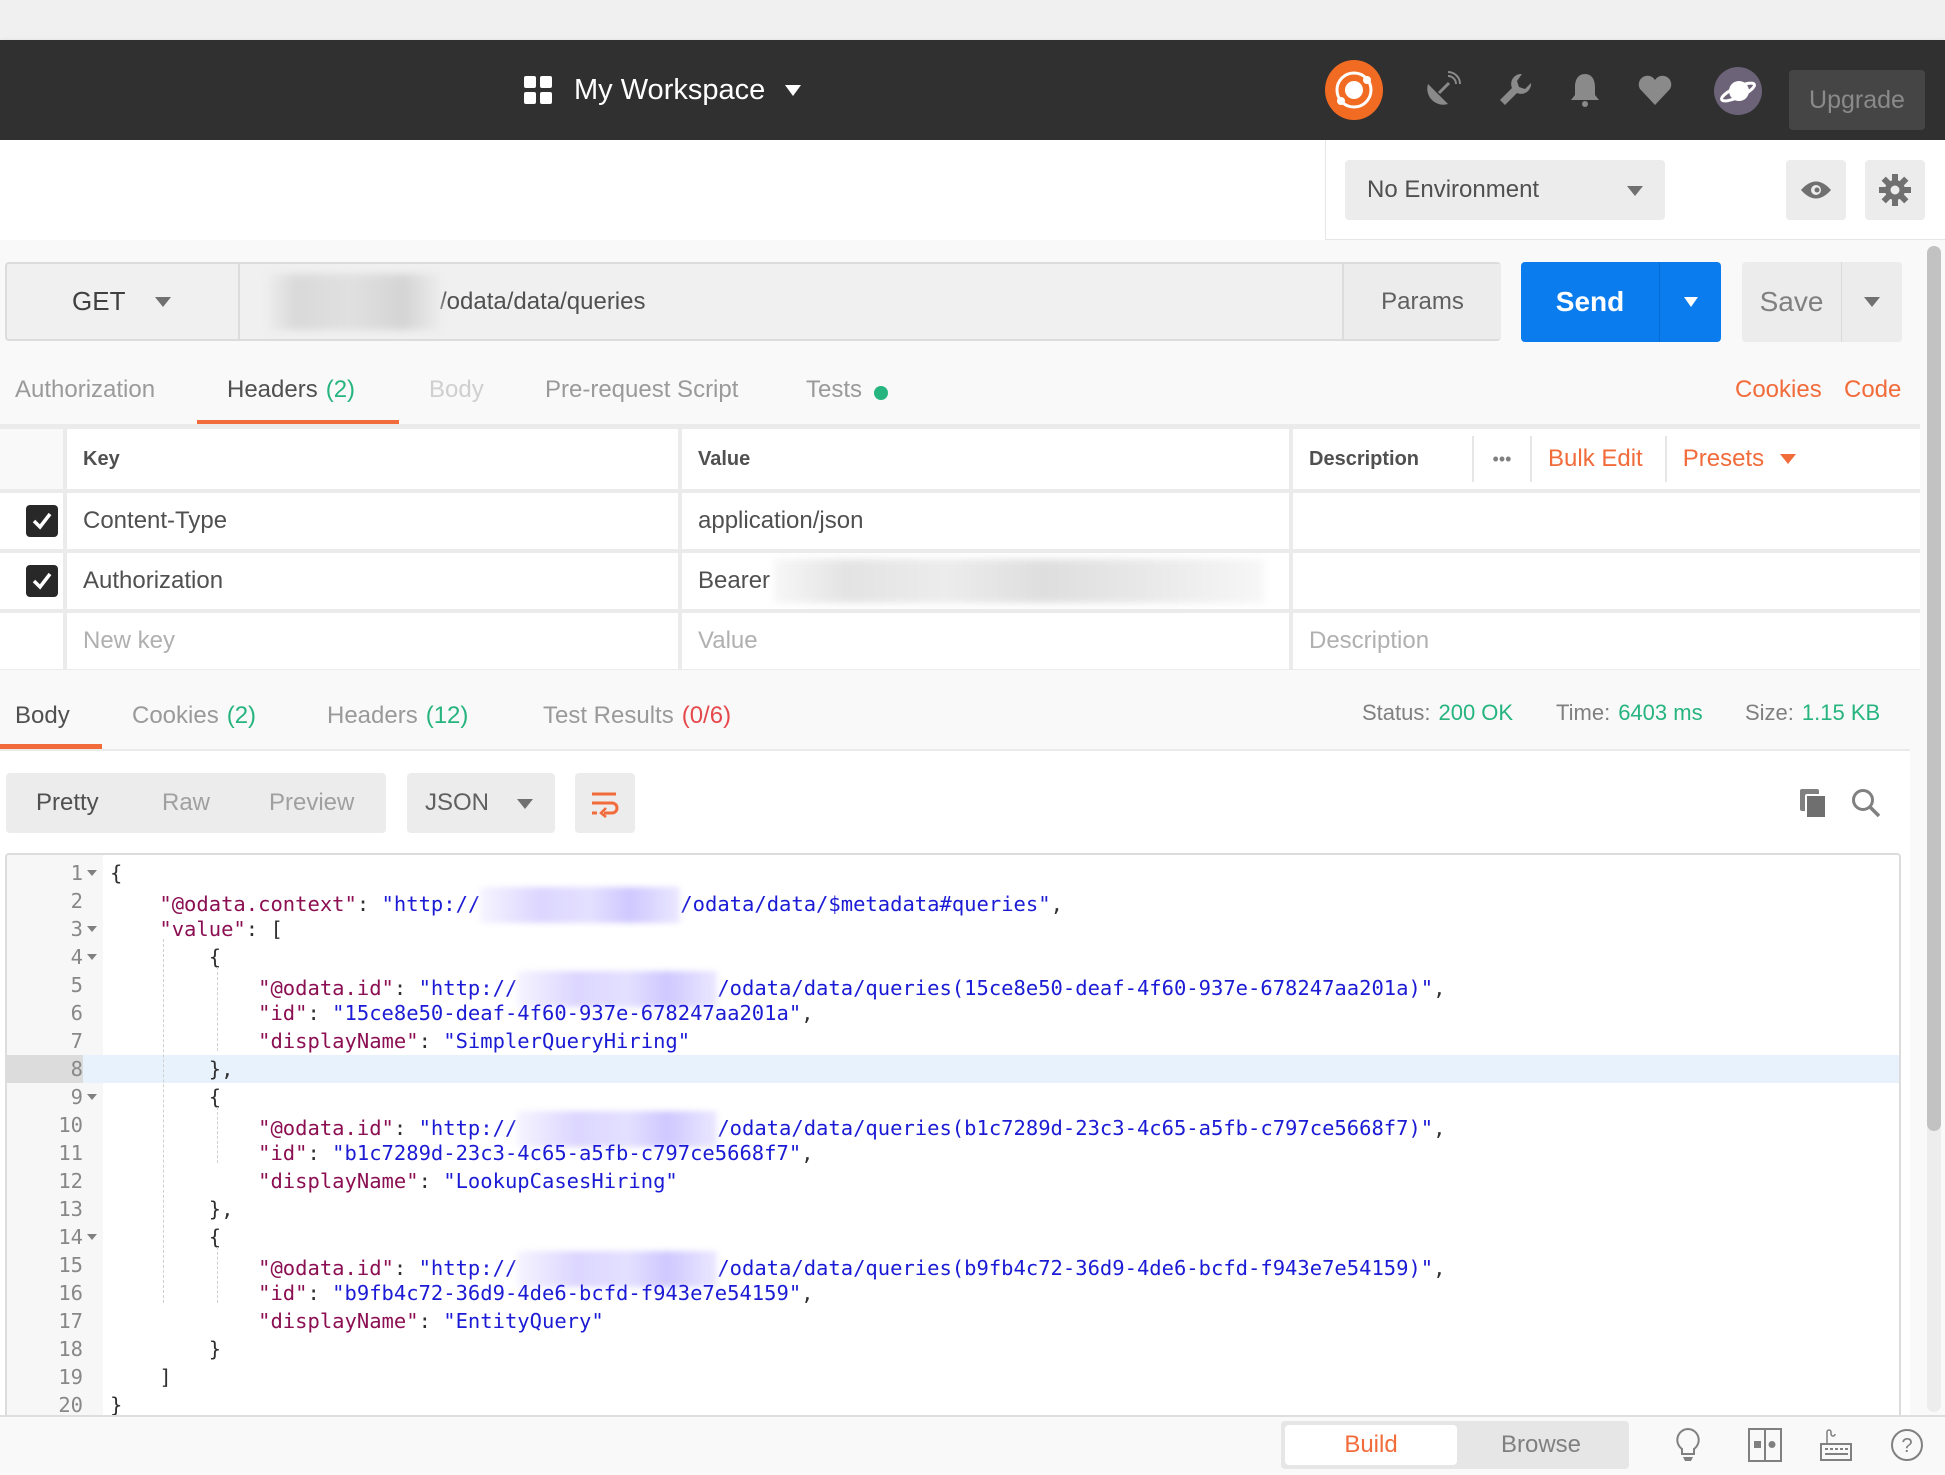 This screenshot has height=1475, width=1945. Describe the element at coordinates (272, 389) in the screenshot. I see `tab-label: Headers` at that location.